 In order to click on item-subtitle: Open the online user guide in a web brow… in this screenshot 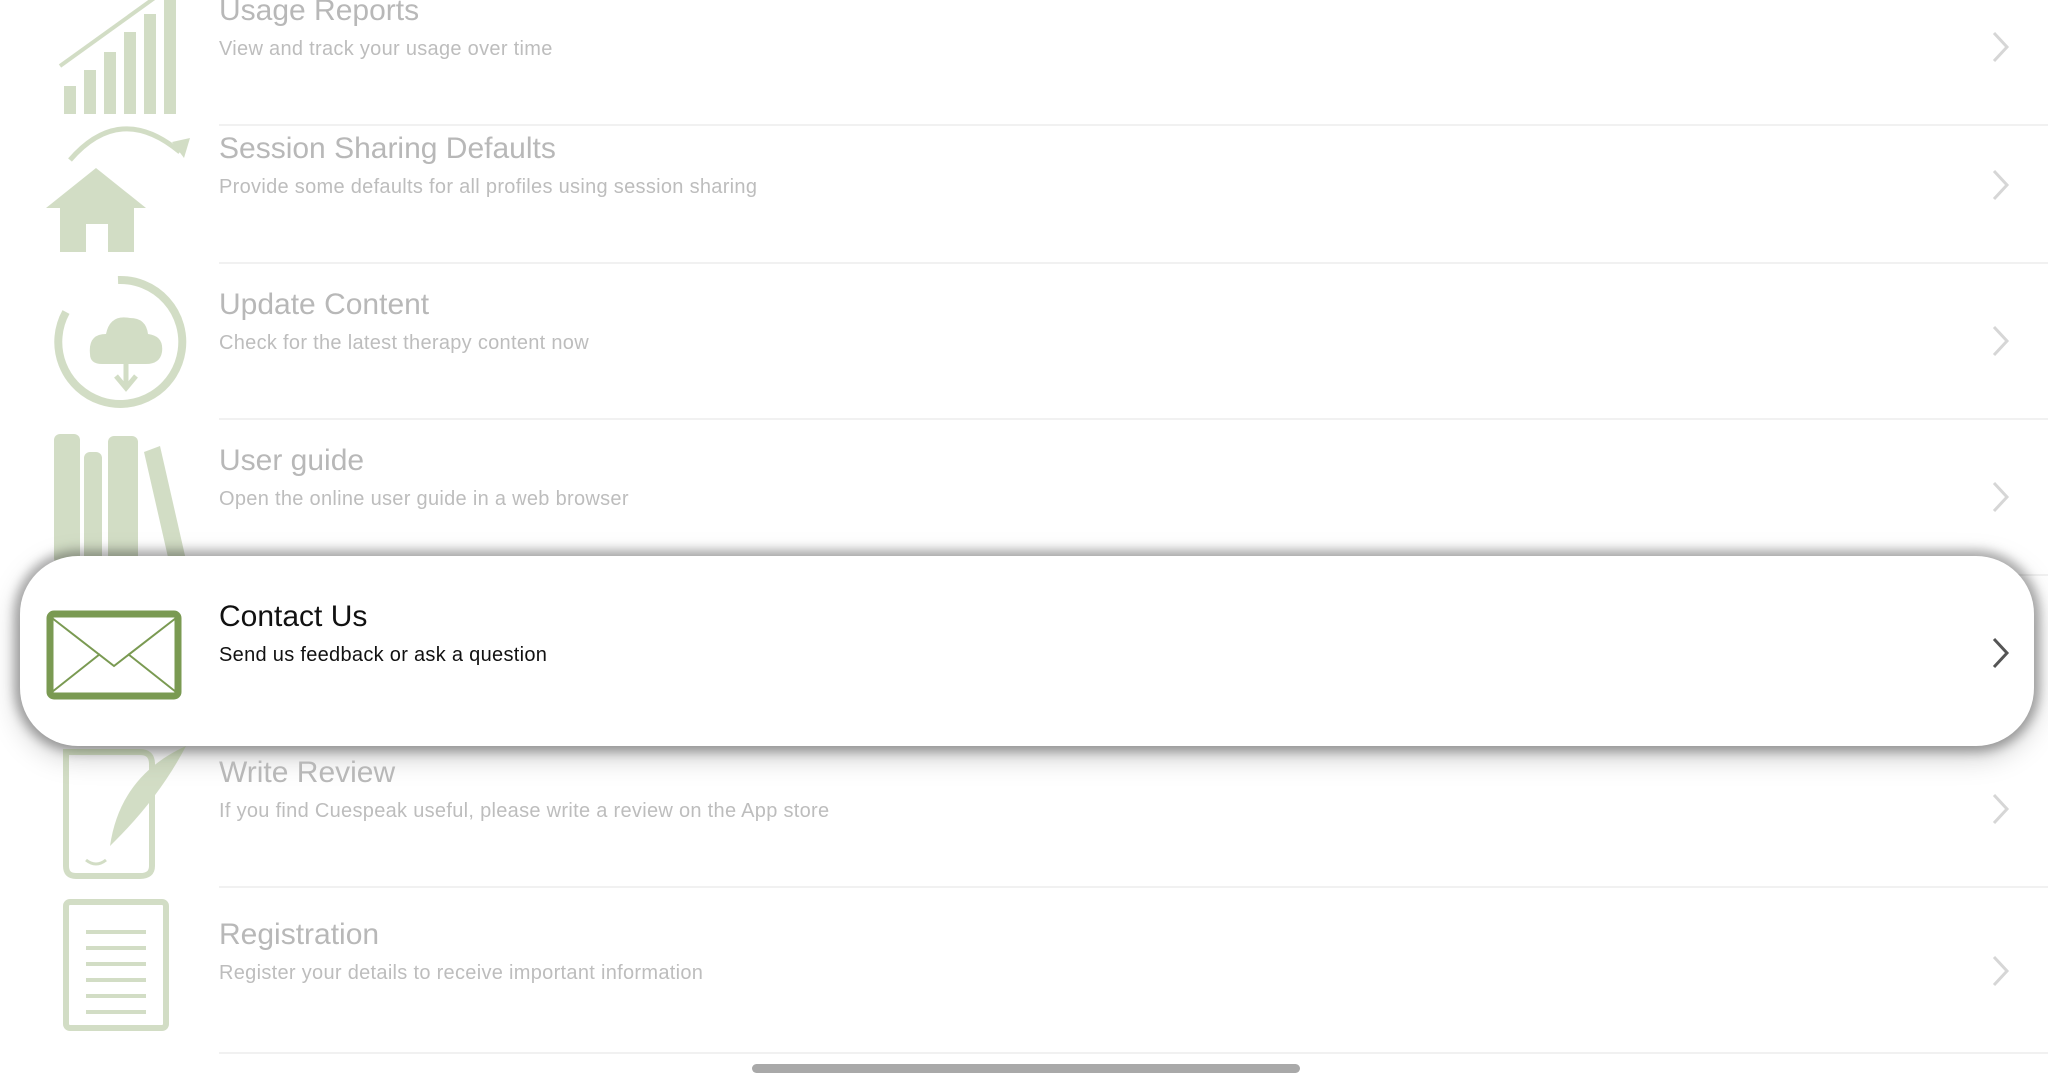, I will do `click(424, 499)`.